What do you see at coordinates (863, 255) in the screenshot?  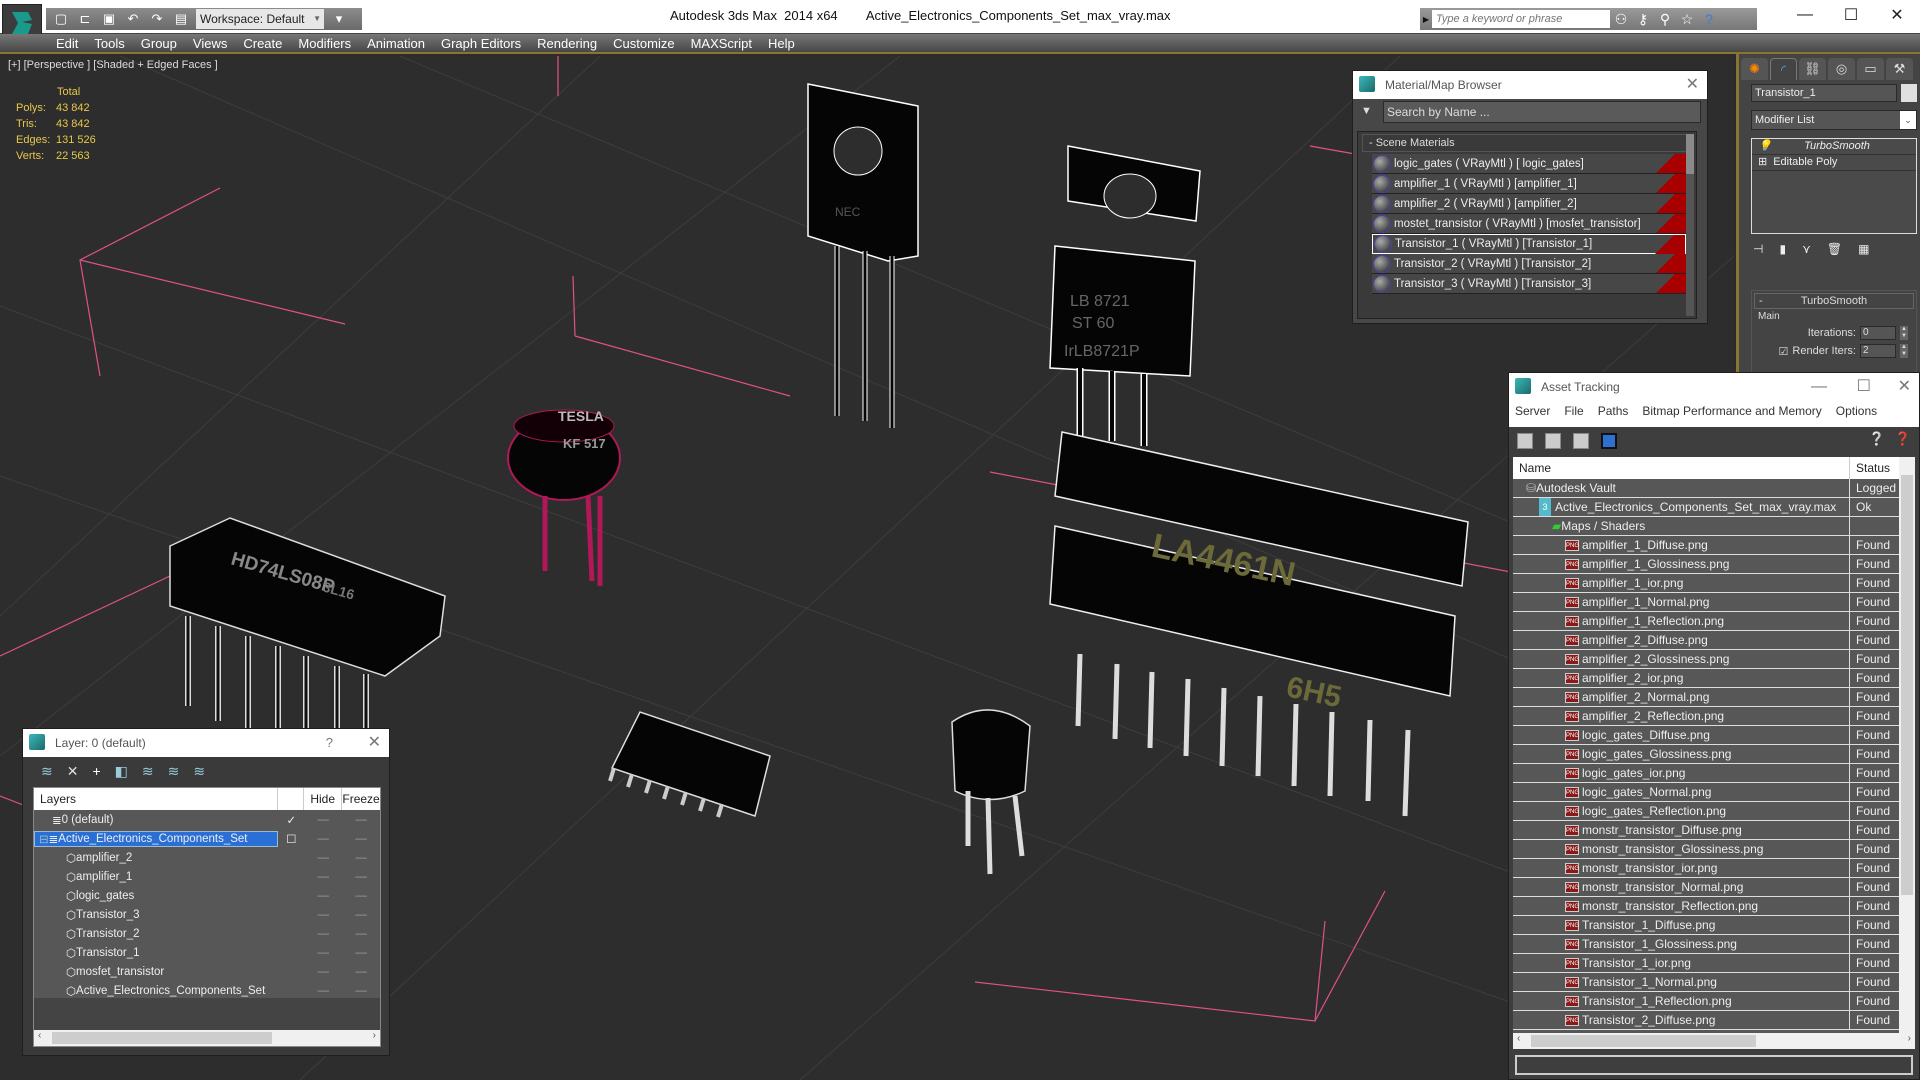 I see `transistor-1-model: NEC` at bounding box center [863, 255].